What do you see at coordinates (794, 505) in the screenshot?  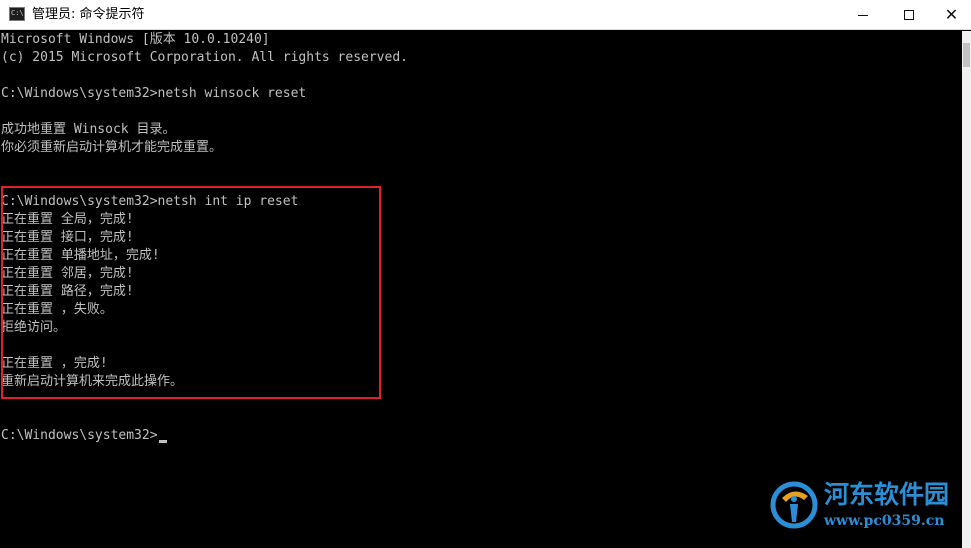 I see `watermark-logo-icon` at bounding box center [794, 505].